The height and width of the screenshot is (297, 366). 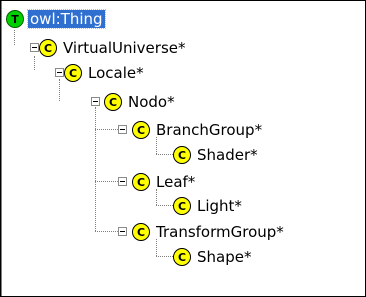 What do you see at coordinates (224, 257) in the screenshot?
I see `tree-node-label: Shape*` at bounding box center [224, 257].